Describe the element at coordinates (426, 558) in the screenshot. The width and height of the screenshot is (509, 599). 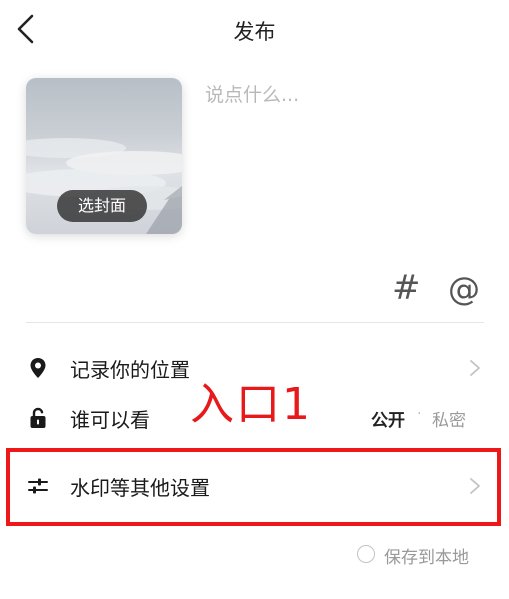
I see `save-local-label: 保存到本地` at that location.